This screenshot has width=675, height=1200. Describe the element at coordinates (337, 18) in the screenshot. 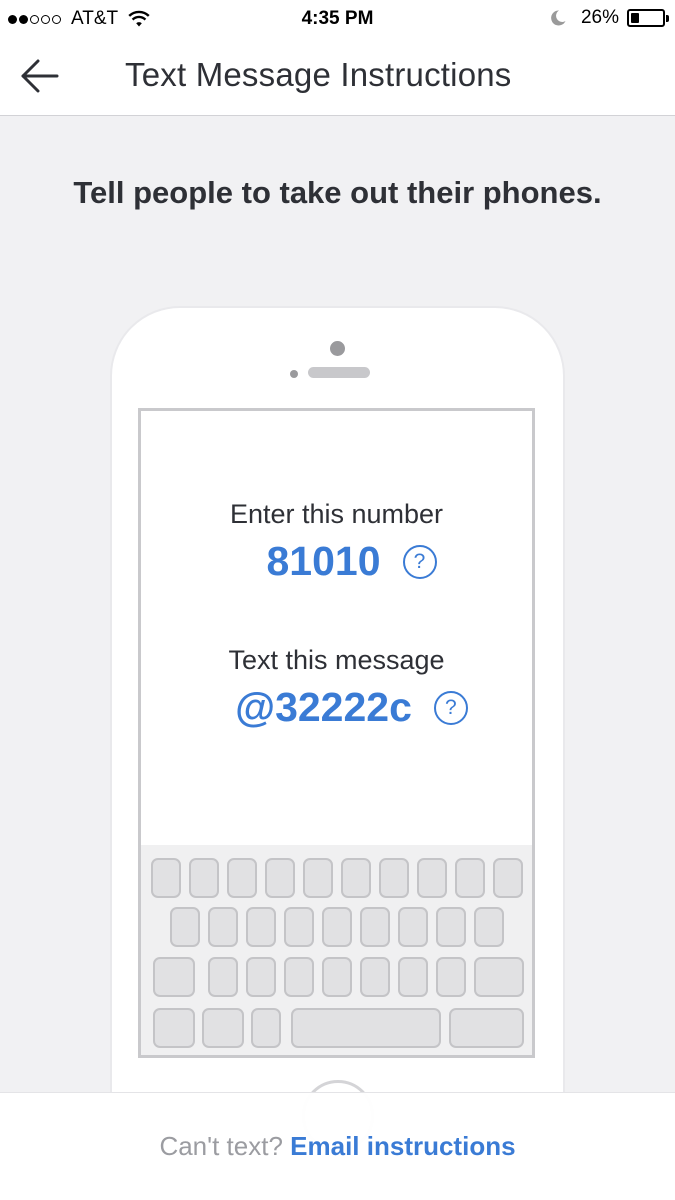

I see `status-bar: AT&T 4:35 PM 26%` at that location.